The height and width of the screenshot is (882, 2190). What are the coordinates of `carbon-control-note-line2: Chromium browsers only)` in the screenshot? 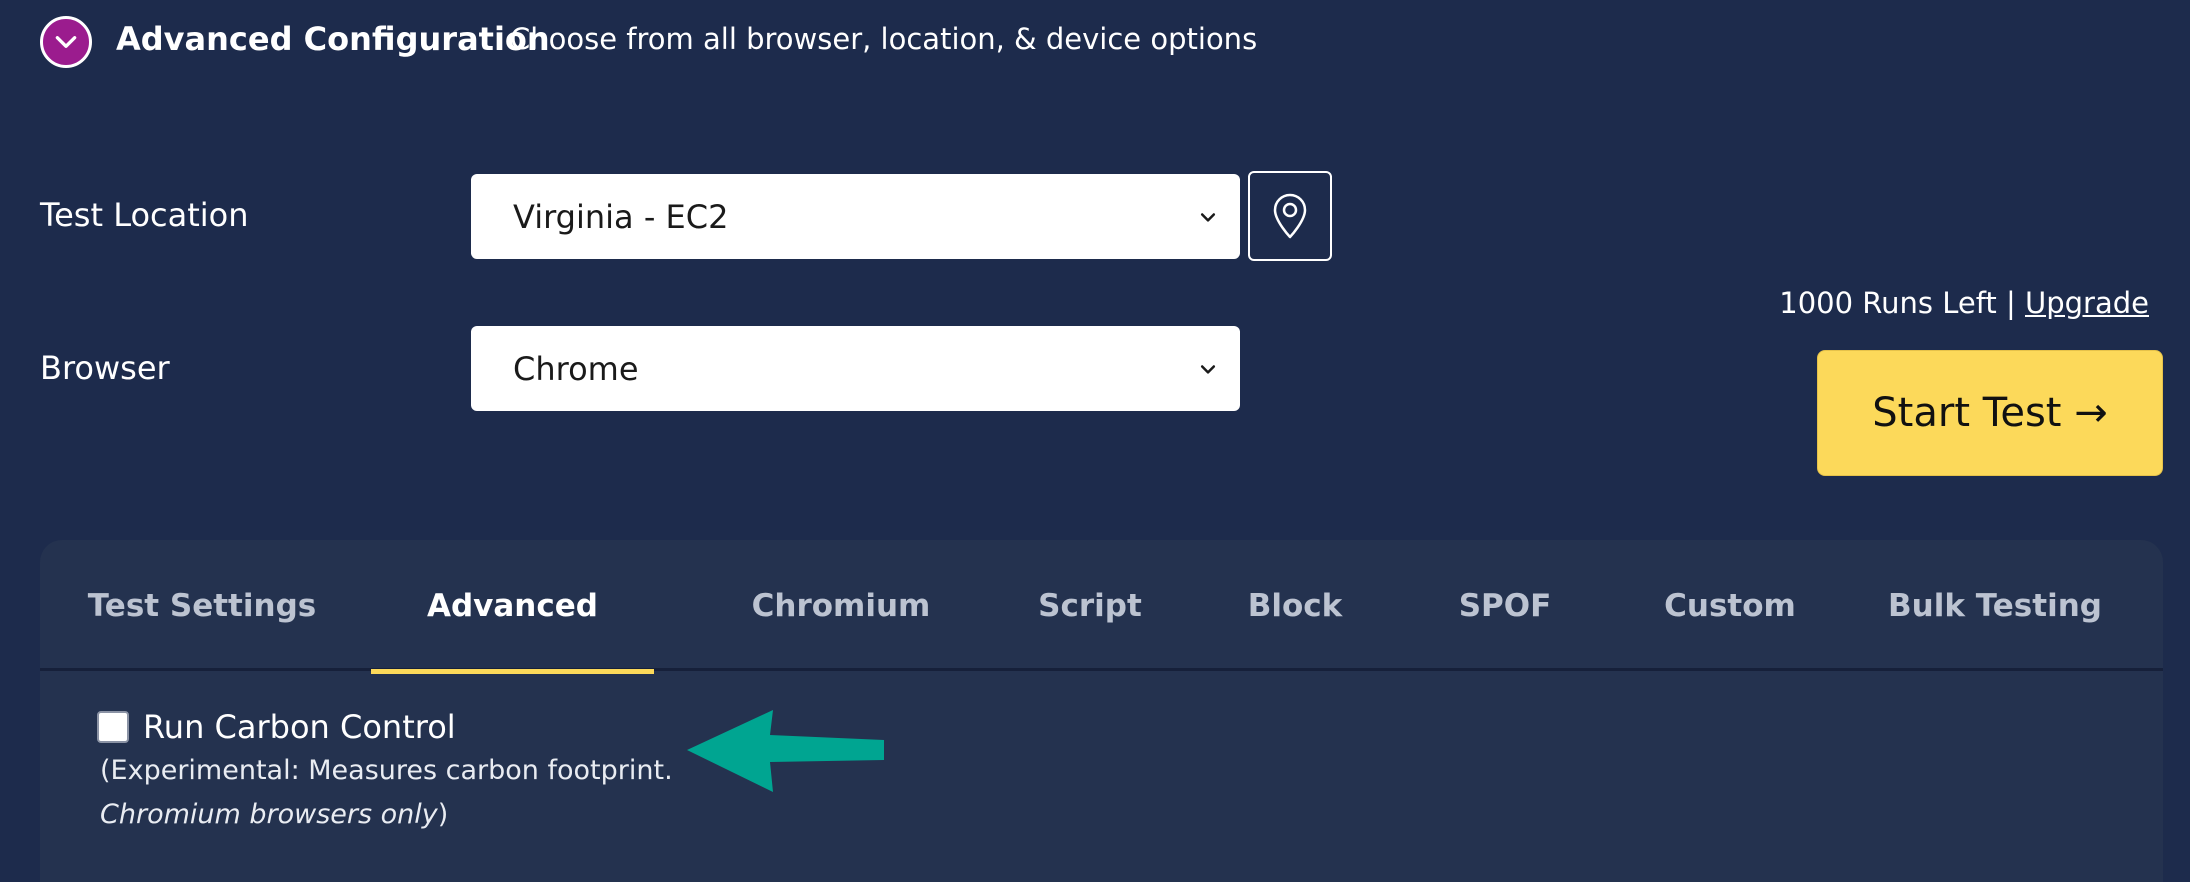 It's located at (274, 814).